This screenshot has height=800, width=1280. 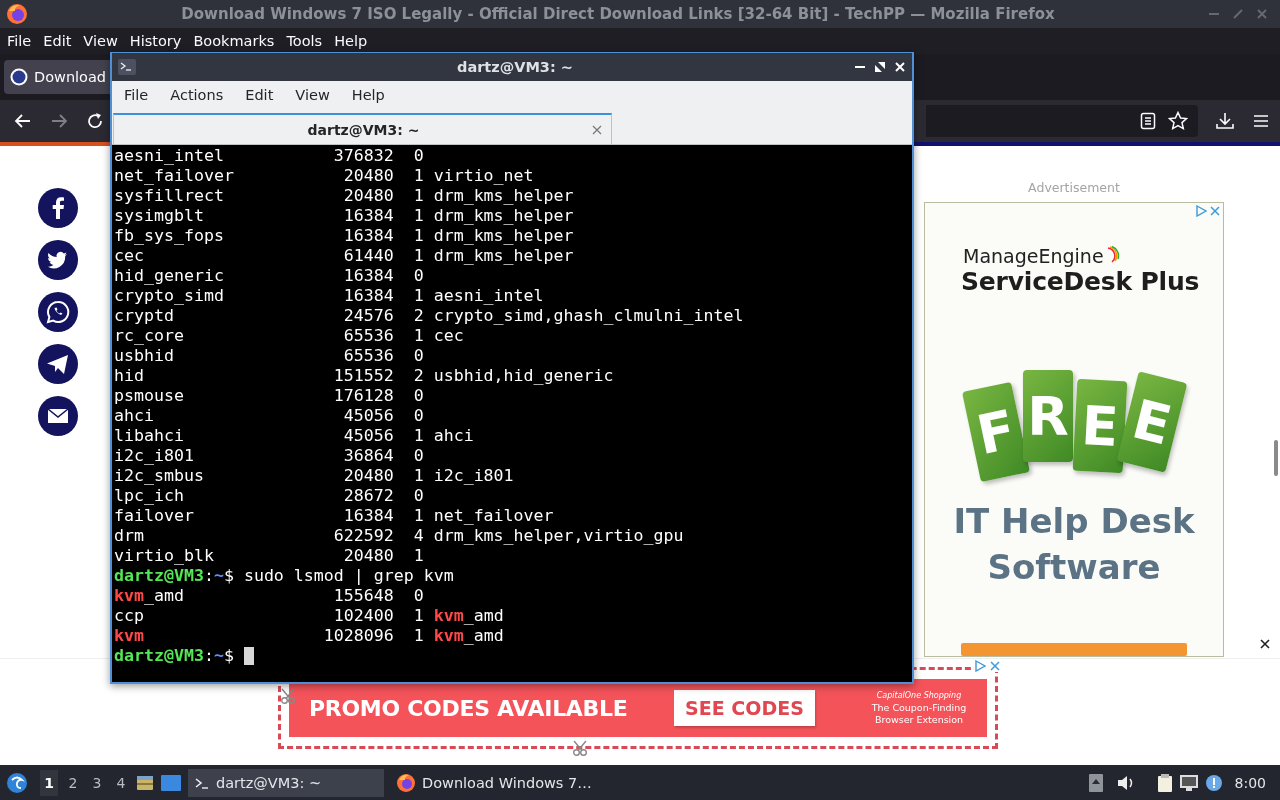 What do you see at coordinates (1225, 121) in the screenshot?
I see `download-icon` at bounding box center [1225, 121].